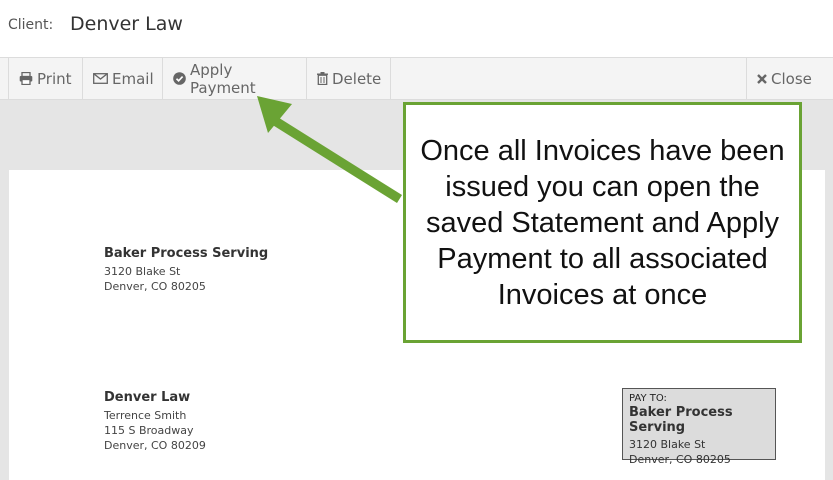 The image size is (833, 480). I want to click on trash-icon, so click(322, 78).